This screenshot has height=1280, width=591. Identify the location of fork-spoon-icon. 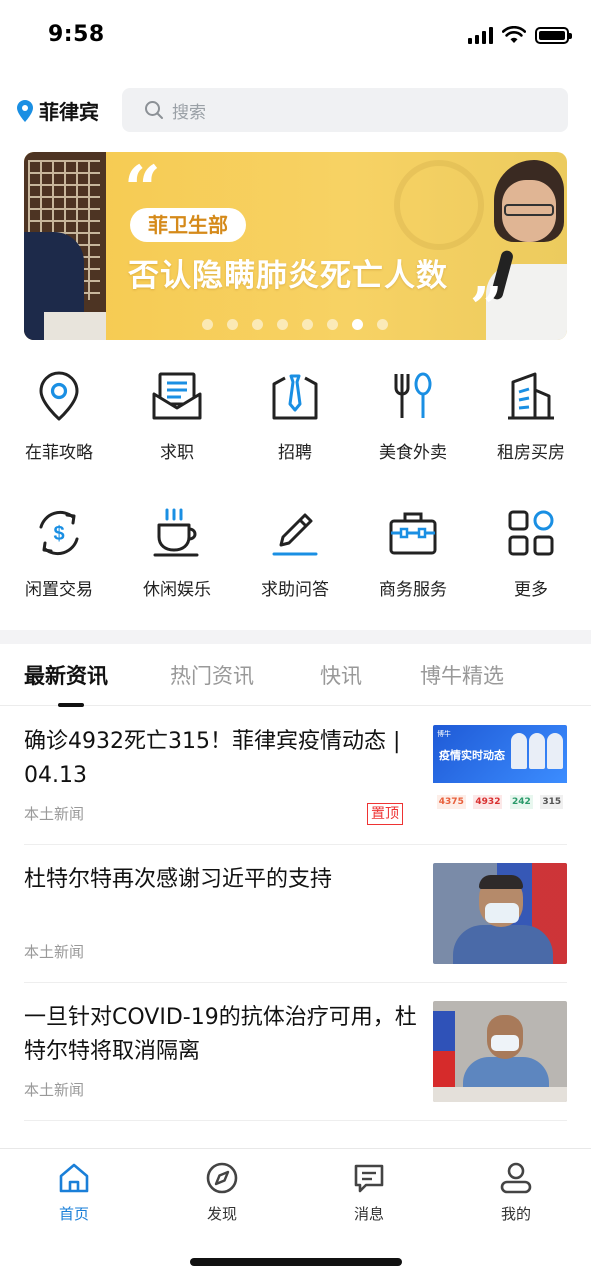
(413, 395).